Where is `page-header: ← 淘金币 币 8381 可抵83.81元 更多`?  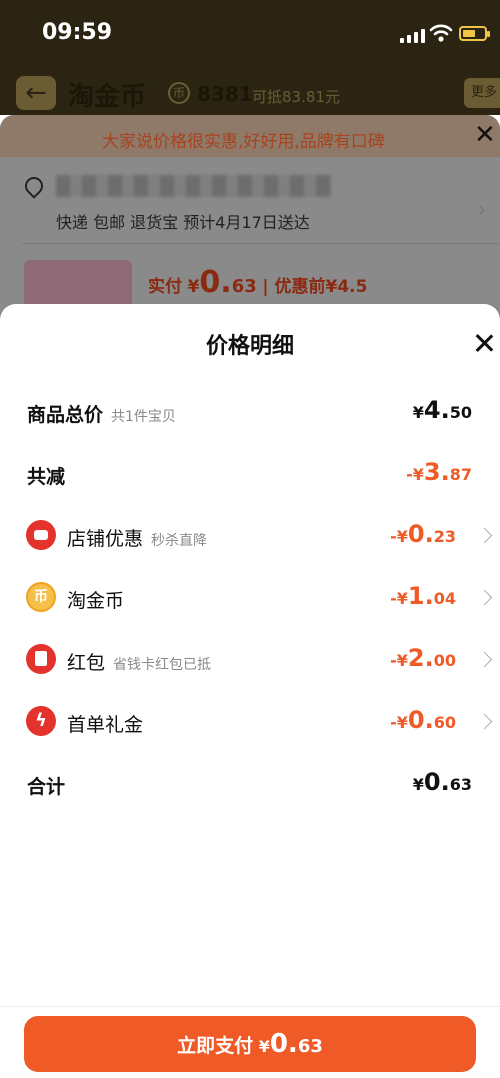 page-header: ← 淘金币 币 8381 可抵83.81元 更多 is located at coordinates (250, 94).